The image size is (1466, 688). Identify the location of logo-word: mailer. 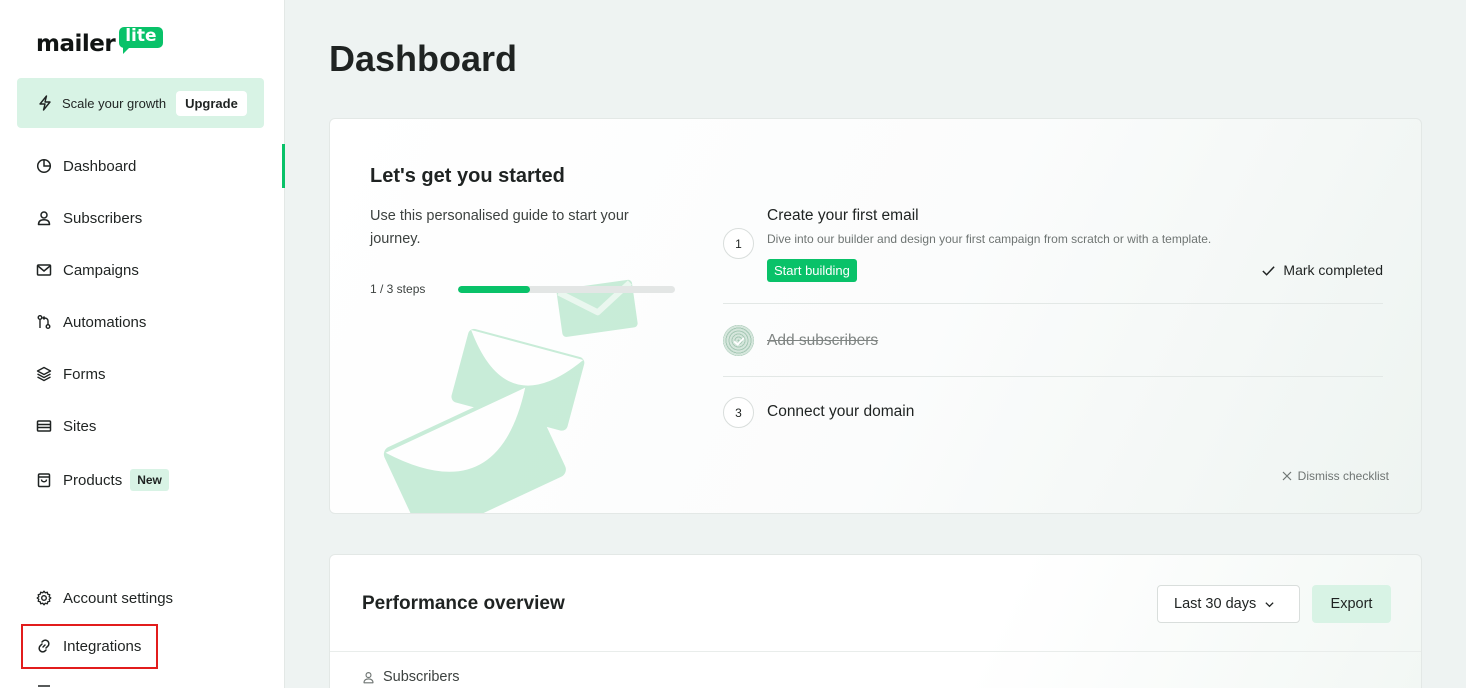
(76, 44).